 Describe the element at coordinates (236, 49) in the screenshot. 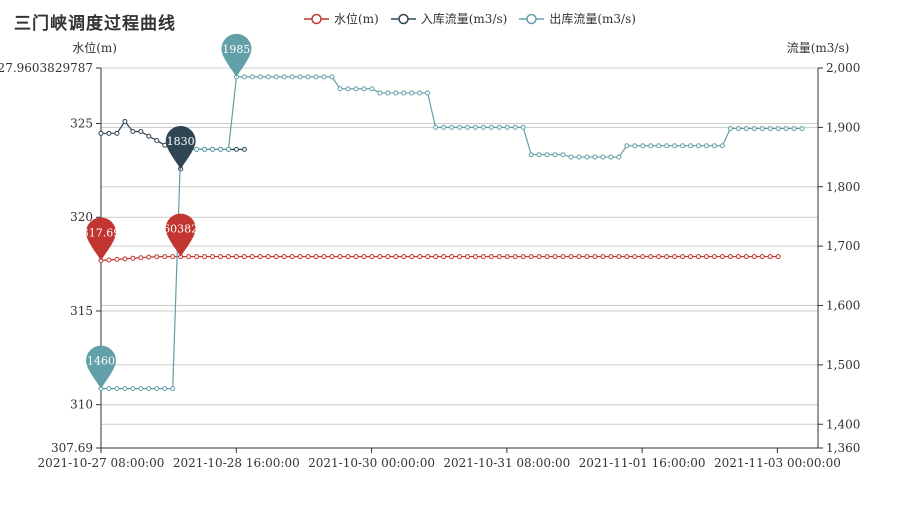

I see `marker-label: 1985` at that location.